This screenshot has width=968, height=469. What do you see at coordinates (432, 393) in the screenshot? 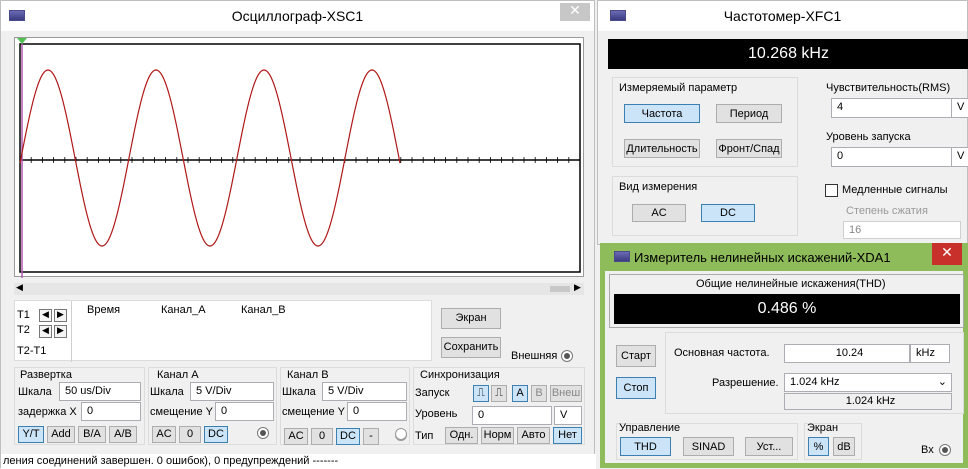
I see `trigger-start-label: Запуск` at bounding box center [432, 393].